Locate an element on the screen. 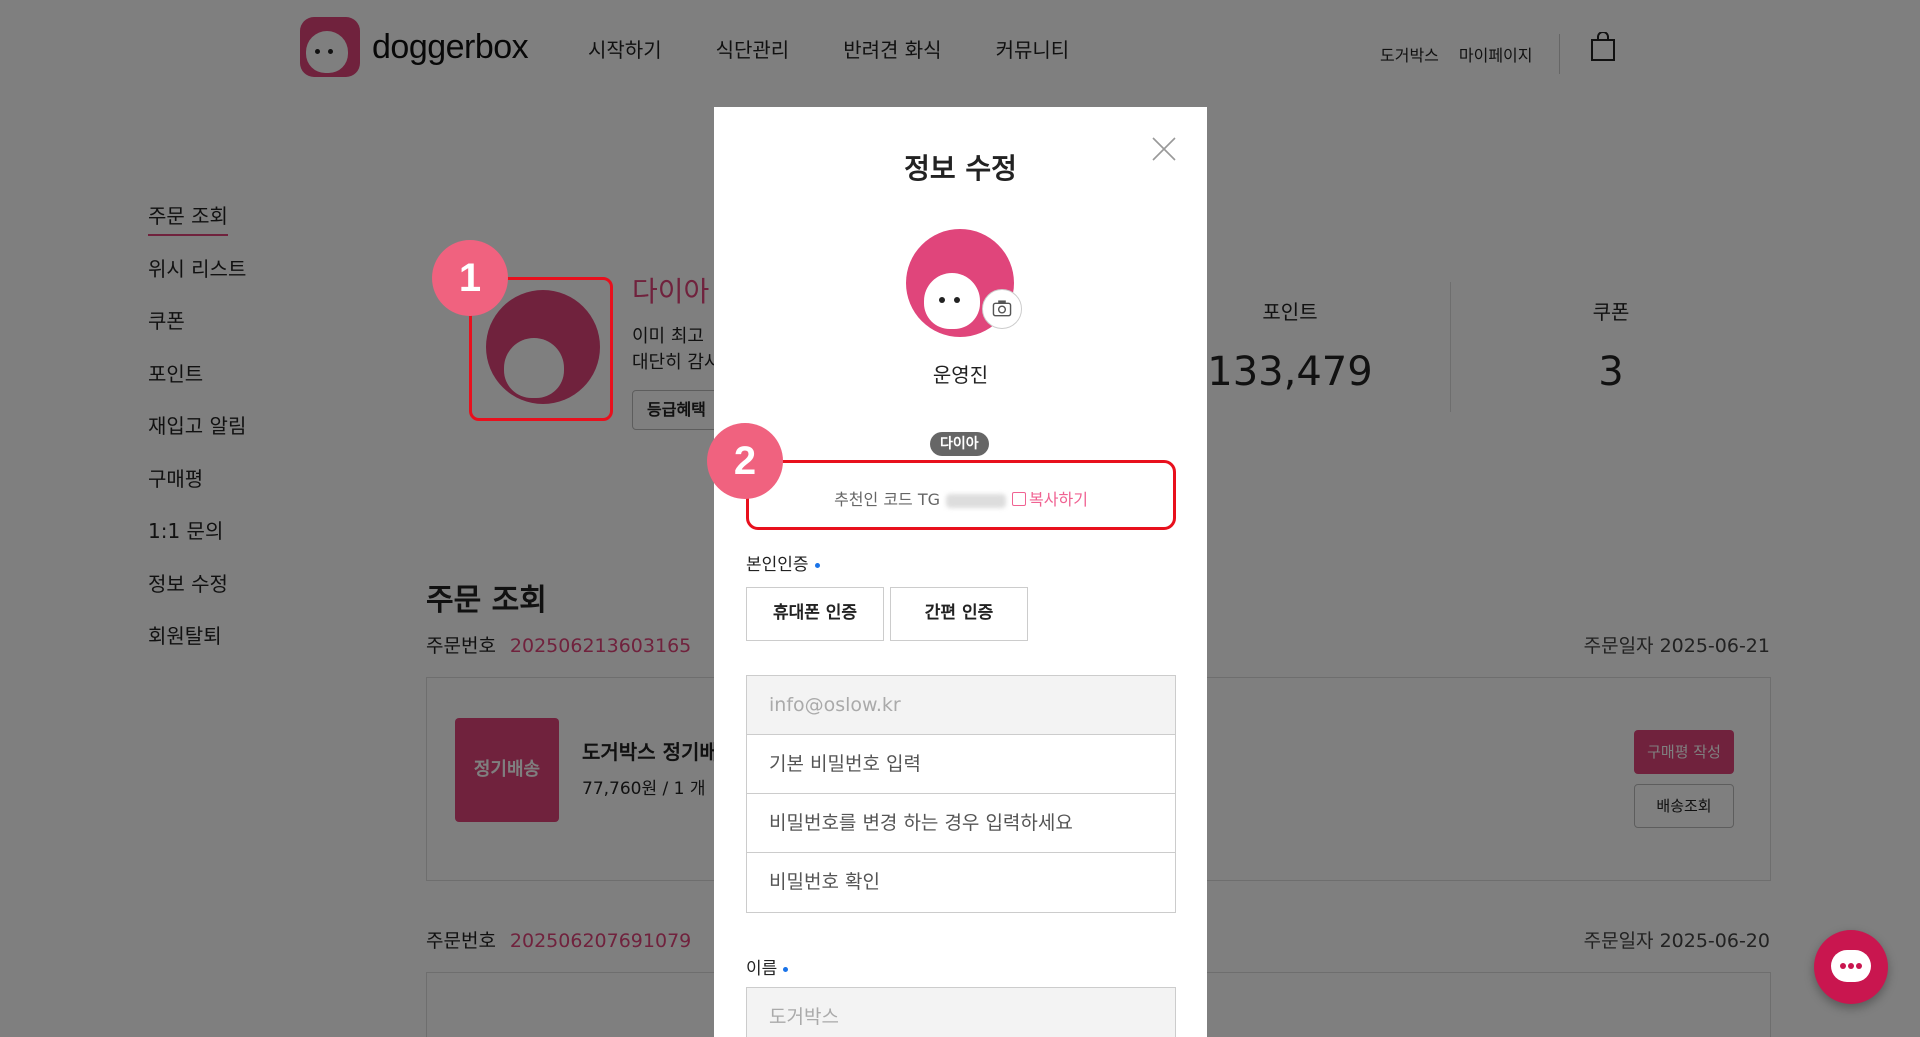 Image resolution: width=1920 pixels, height=1037 pixels. camera-icon is located at coordinates (1002, 309).